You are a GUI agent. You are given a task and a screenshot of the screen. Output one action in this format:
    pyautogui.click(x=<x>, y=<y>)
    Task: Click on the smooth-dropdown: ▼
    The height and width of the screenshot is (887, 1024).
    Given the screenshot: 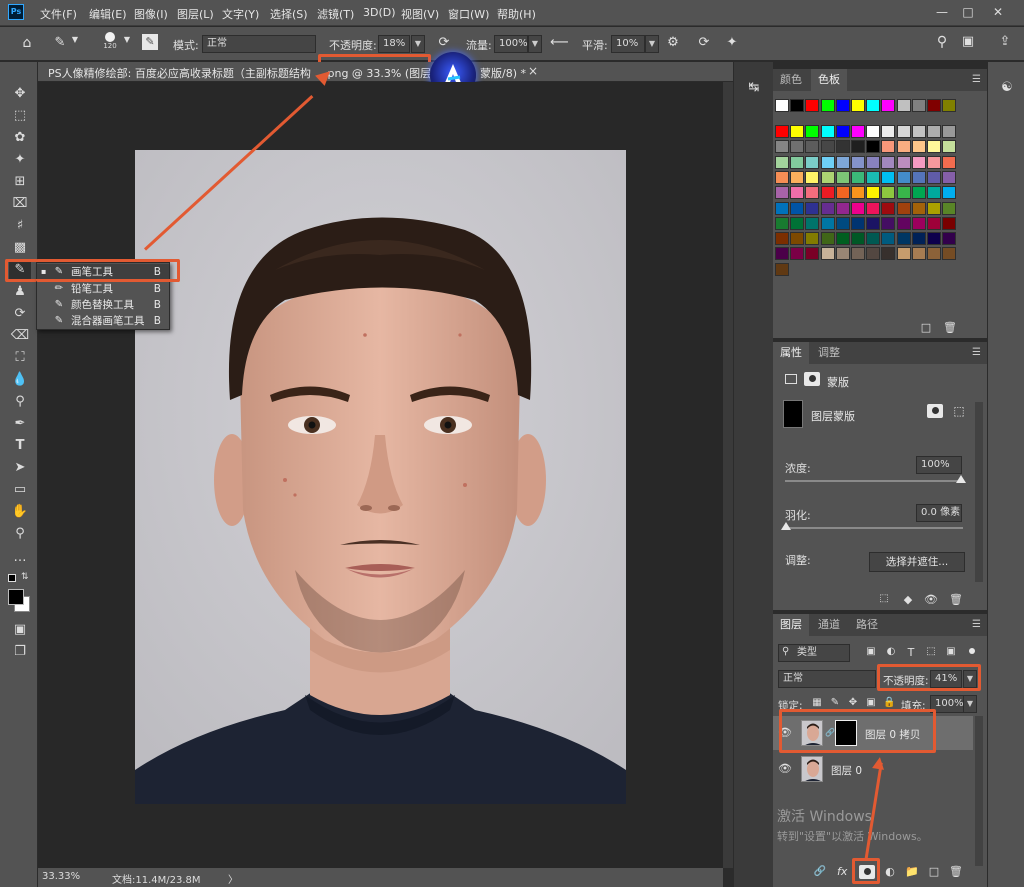 What is the action you would take?
    pyautogui.click(x=652, y=44)
    